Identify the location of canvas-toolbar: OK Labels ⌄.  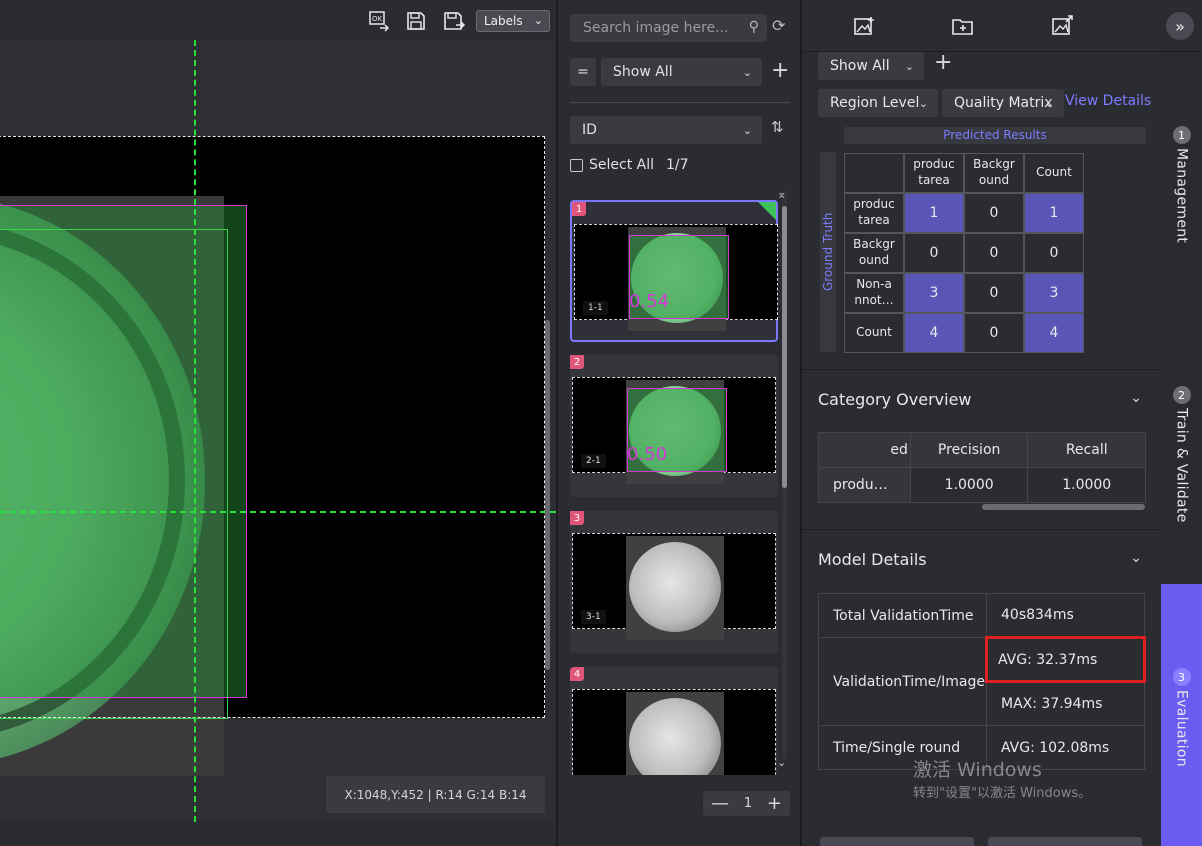
(278, 20).